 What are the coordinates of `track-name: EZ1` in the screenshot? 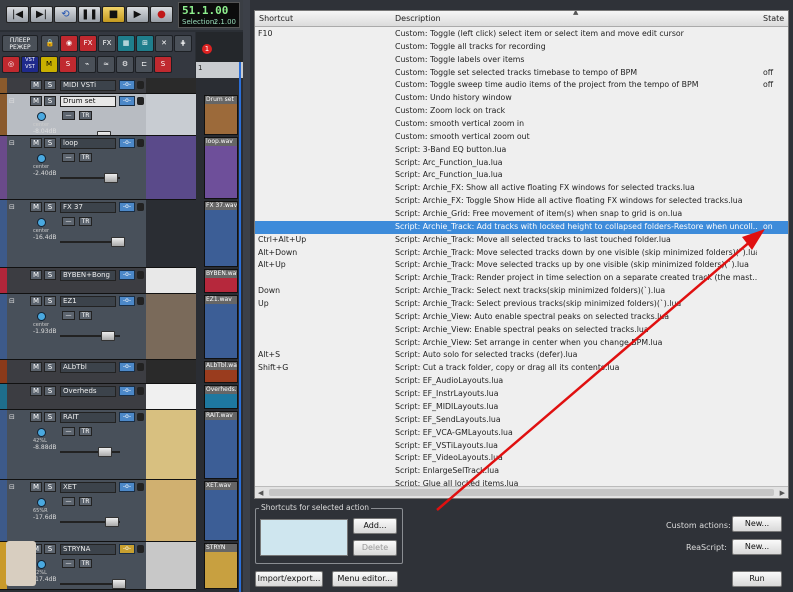 It's located at (88, 301).